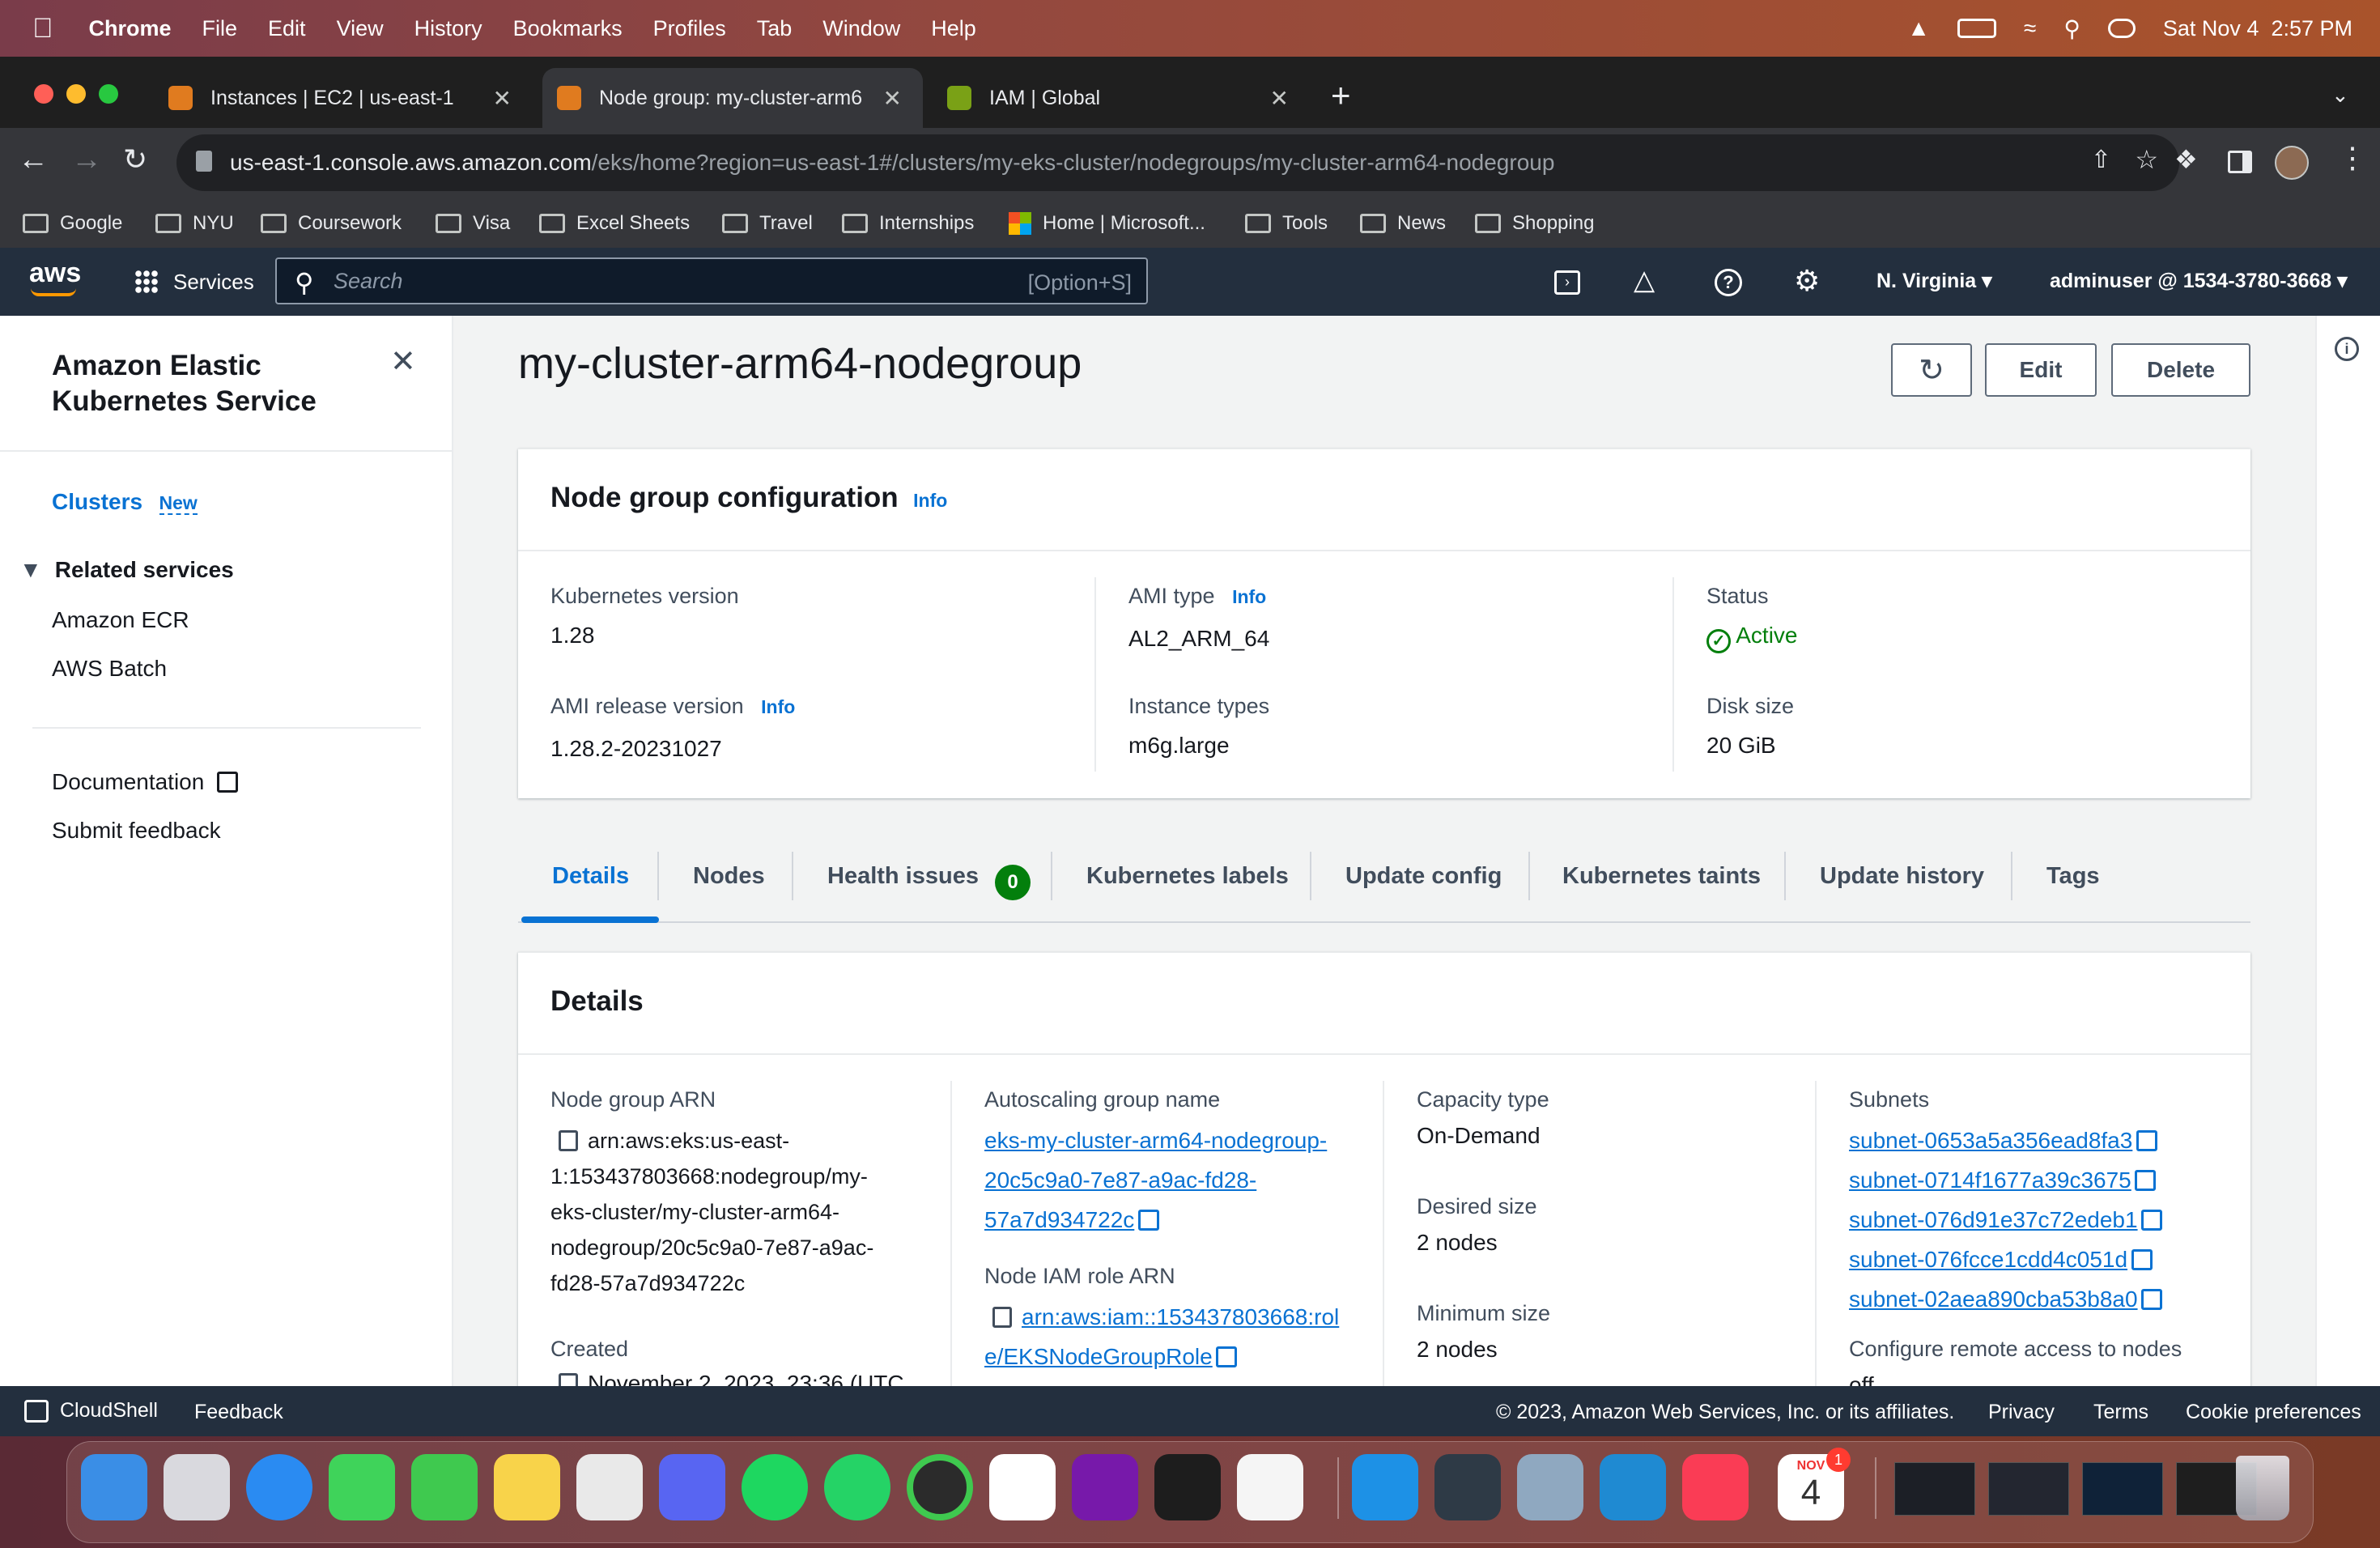 Image resolution: width=2380 pixels, height=1548 pixels. What do you see at coordinates (1059, 1220) in the screenshot?
I see `asg-link-line: 57a7d934722c` at bounding box center [1059, 1220].